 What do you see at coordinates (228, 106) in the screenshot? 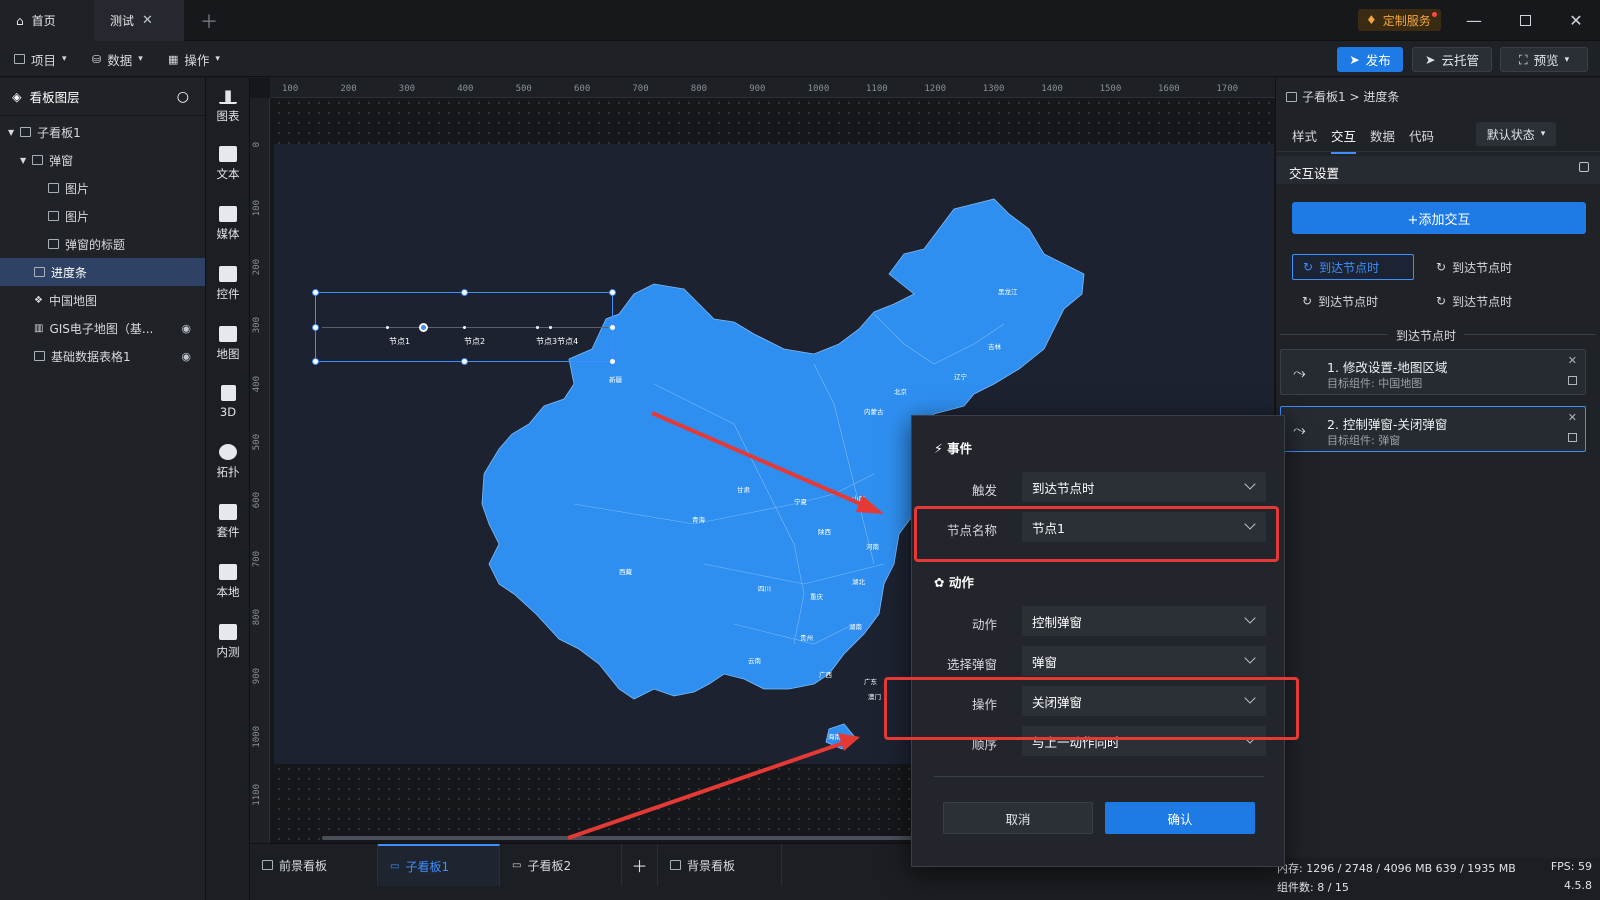
I see `comp-chart: ▮ 图表` at bounding box center [228, 106].